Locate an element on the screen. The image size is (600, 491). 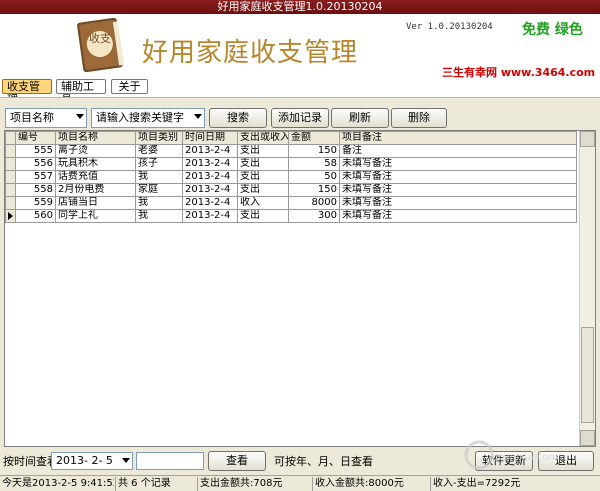
app-title: 好用家庭收支管理 is located at coordinates (250, 53).